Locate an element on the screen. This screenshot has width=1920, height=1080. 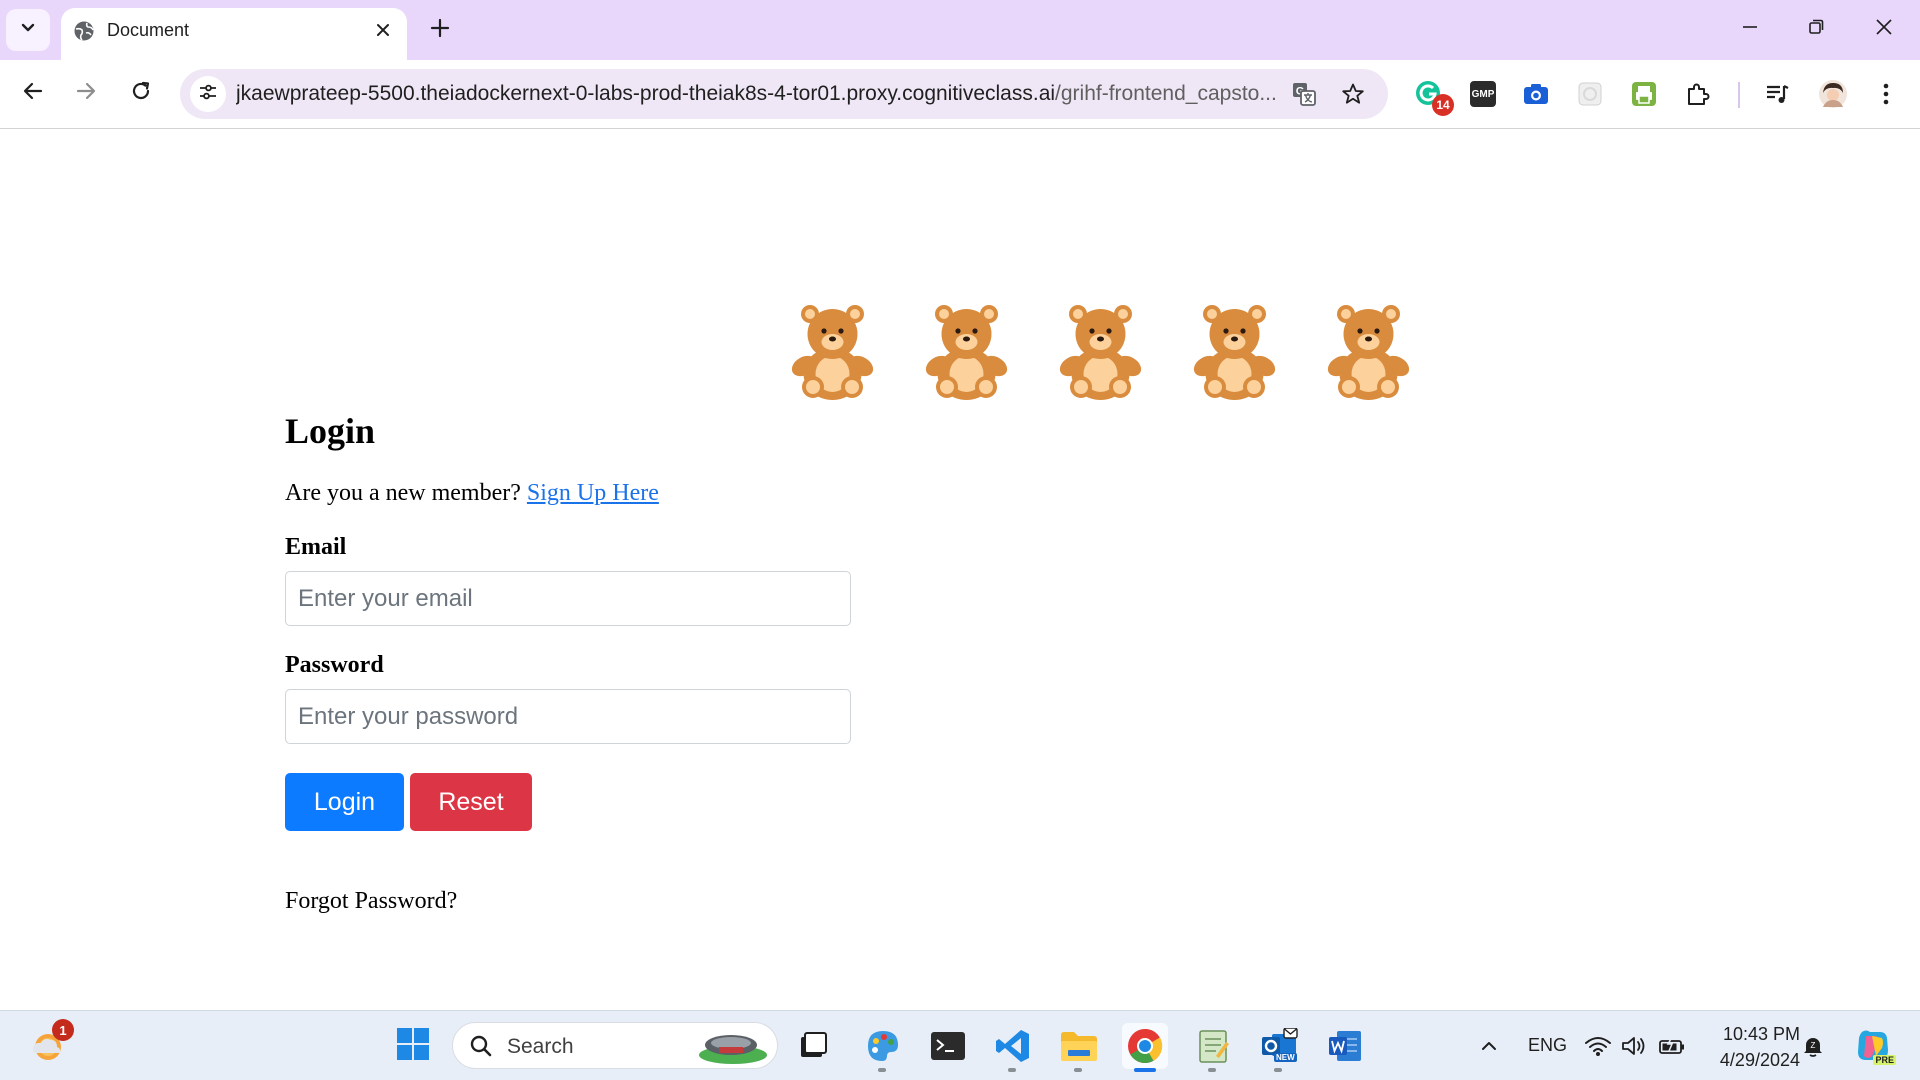
minimize-button is located at coordinates (1750, 29).